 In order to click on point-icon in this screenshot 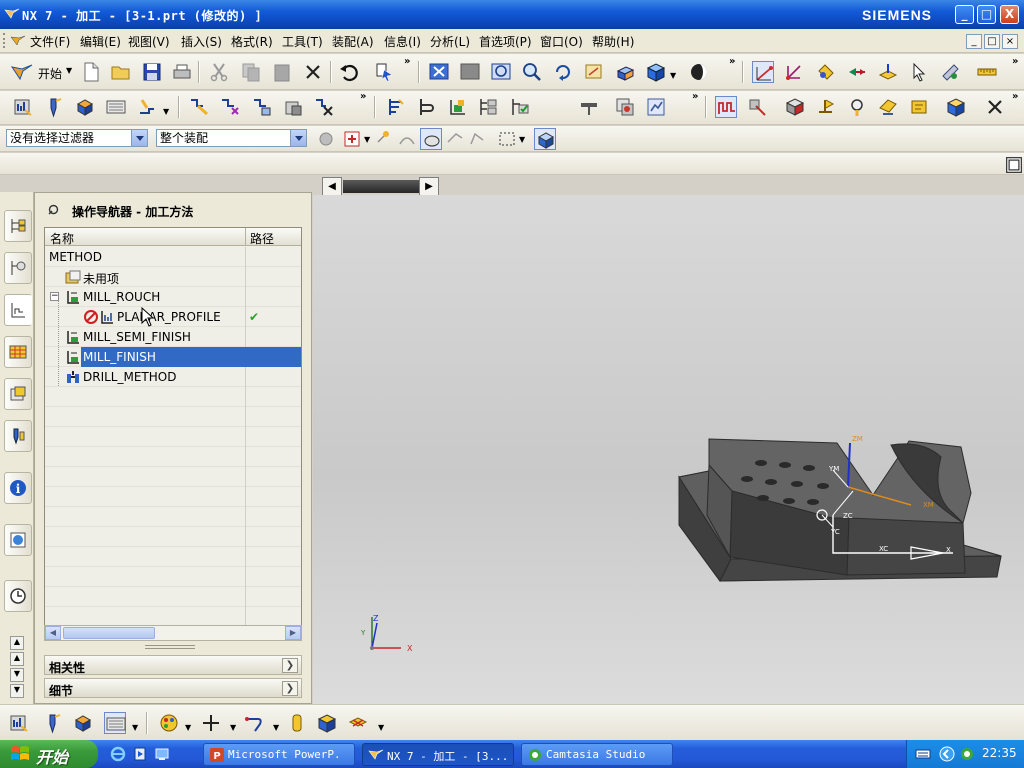, I will do `click(826, 72)`.